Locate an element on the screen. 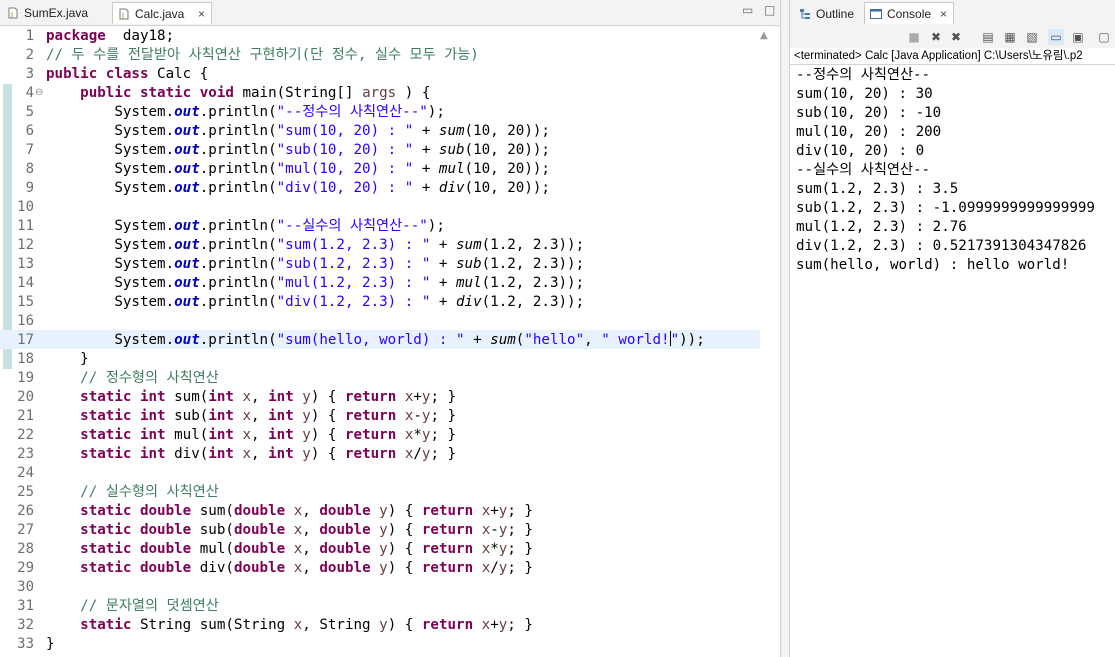 This screenshot has width=1115, height=657. code-token: static is located at coordinates (165, 93).